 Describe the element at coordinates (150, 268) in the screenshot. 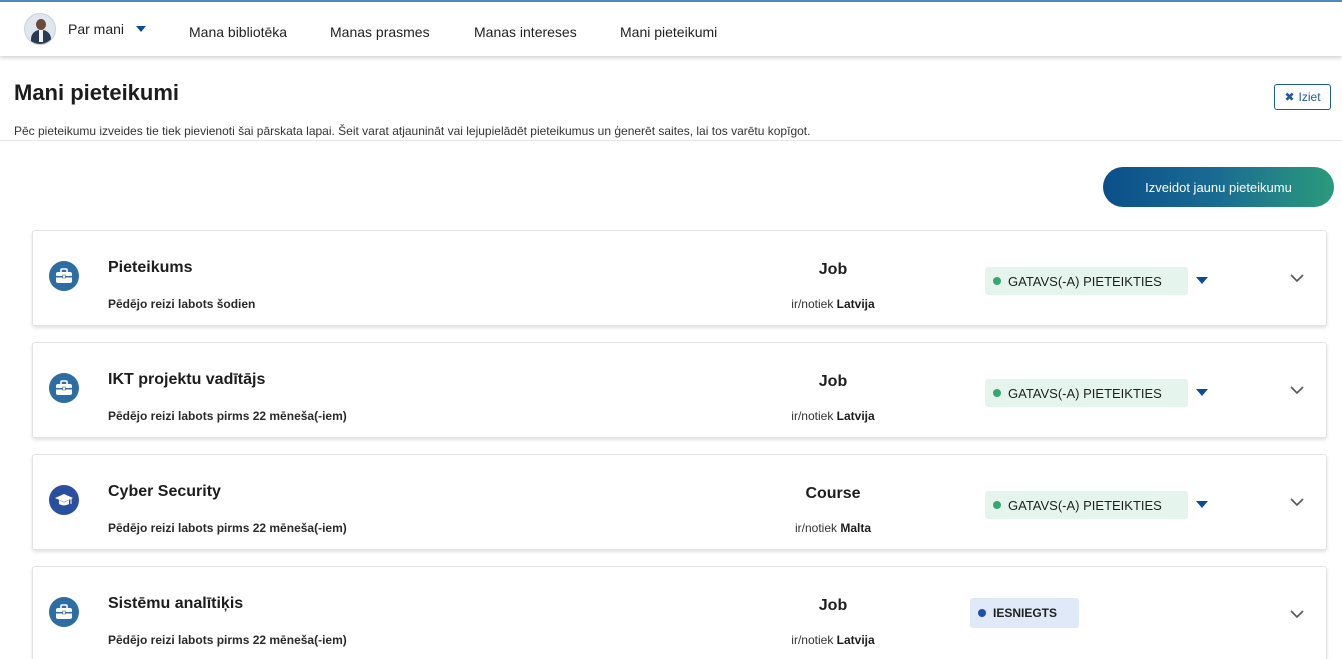

I see `application-title: Pieteikums` at that location.